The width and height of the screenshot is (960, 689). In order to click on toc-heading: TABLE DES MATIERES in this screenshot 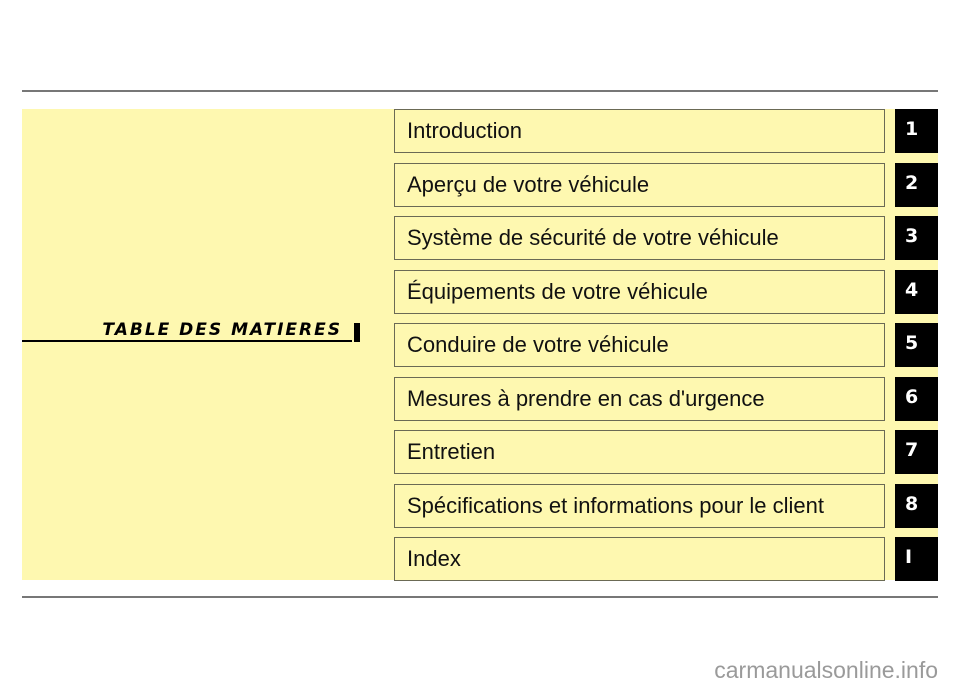, I will do `click(191, 331)`.